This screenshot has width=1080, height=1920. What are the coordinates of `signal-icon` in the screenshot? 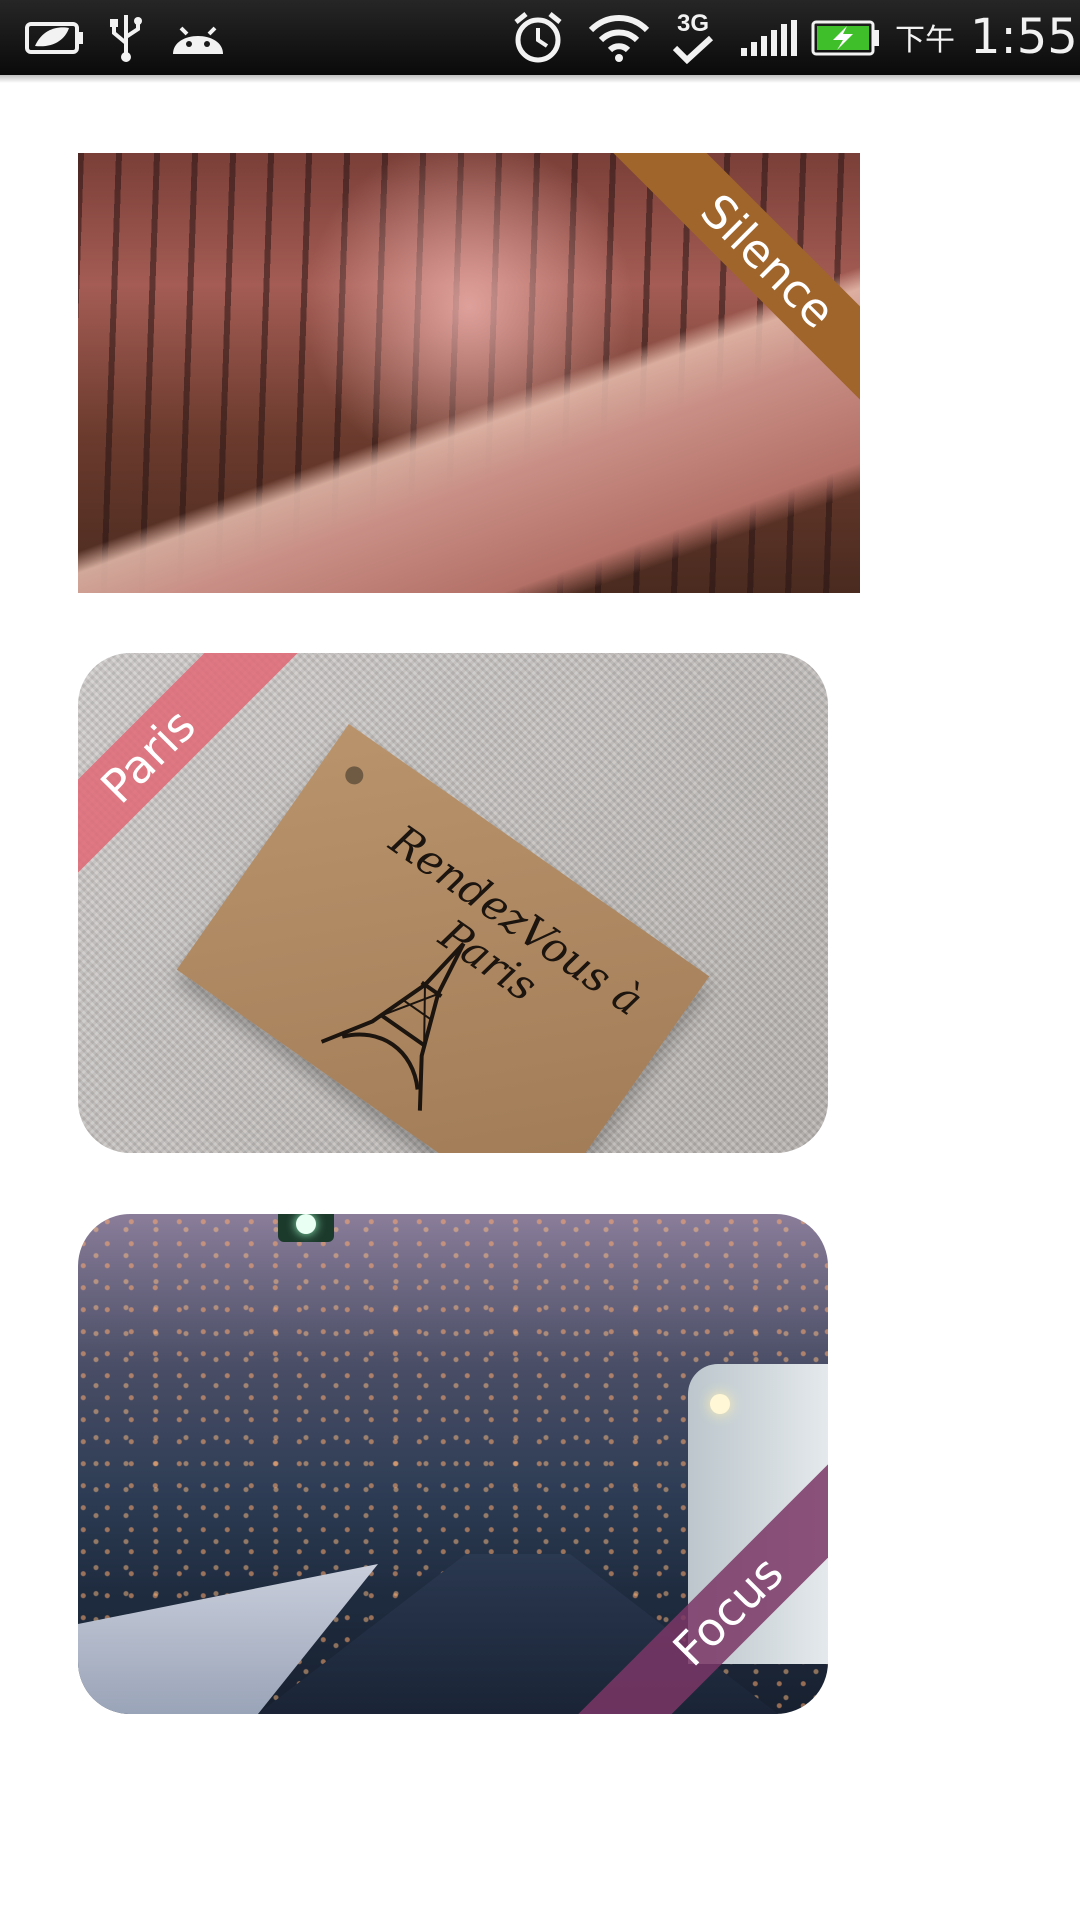 It's located at (768, 37).